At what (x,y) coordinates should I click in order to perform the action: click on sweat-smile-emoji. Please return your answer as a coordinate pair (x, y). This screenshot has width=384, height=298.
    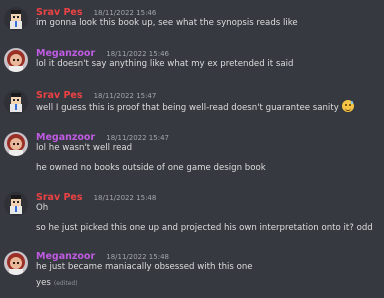
    Looking at the image, I should click on (347, 106).